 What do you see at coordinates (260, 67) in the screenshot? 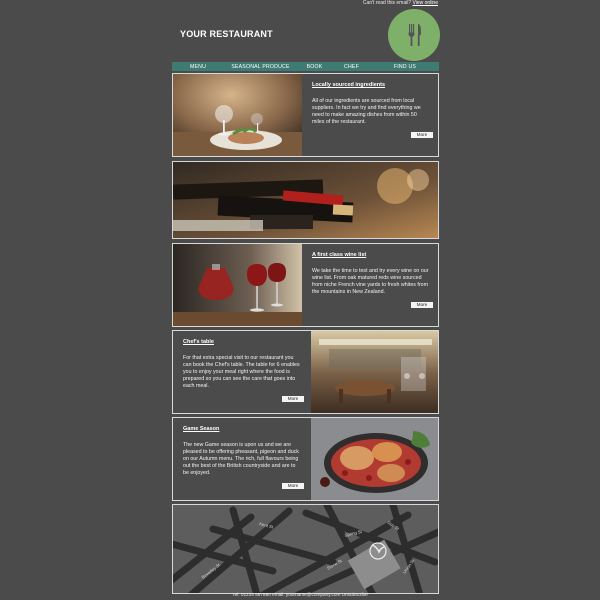
I see `nav-item-seasonal-produce: SEASONAL PRODUCE` at bounding box center [260, 67].